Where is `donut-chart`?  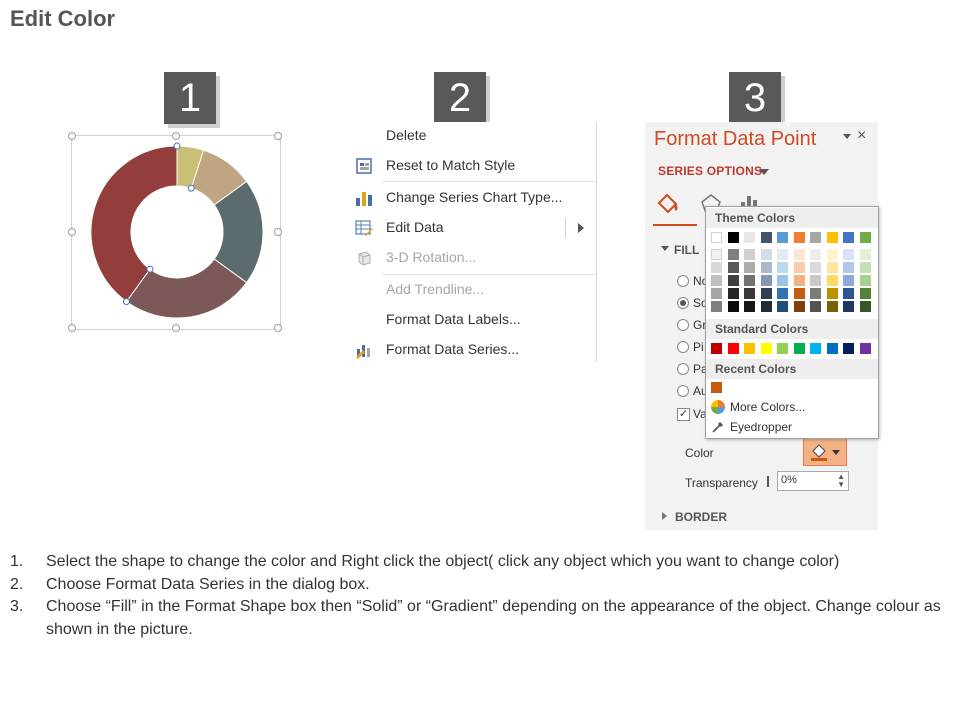
donut-chart is located at coordinates (177, 232).